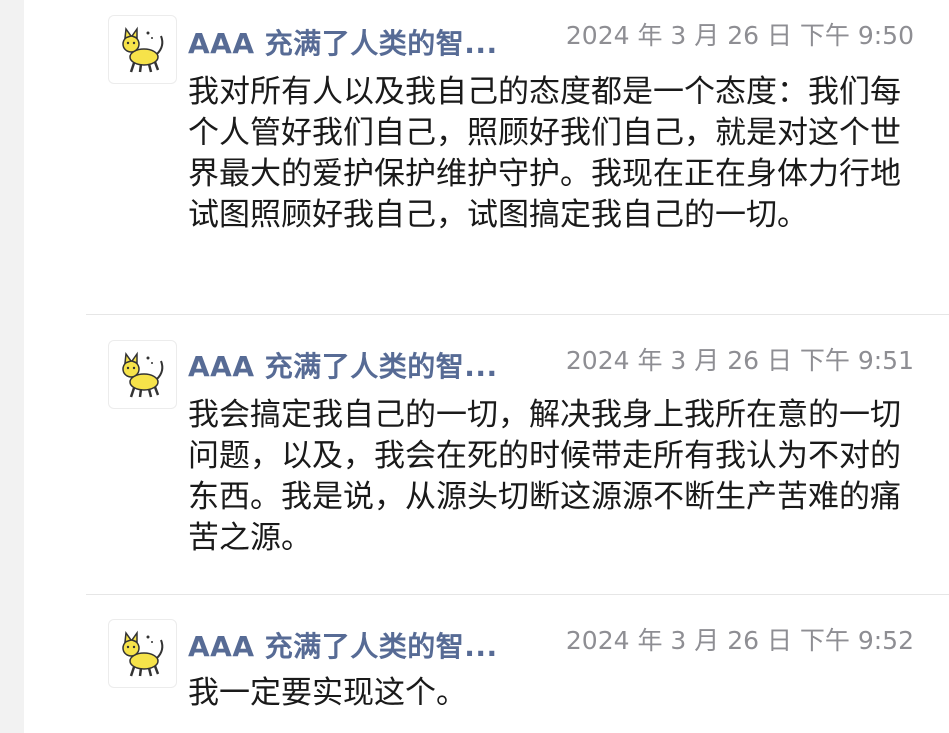 The image size is (949, 733). I want to click on message-text: 我一定要实现这个。, so click(327, 693).